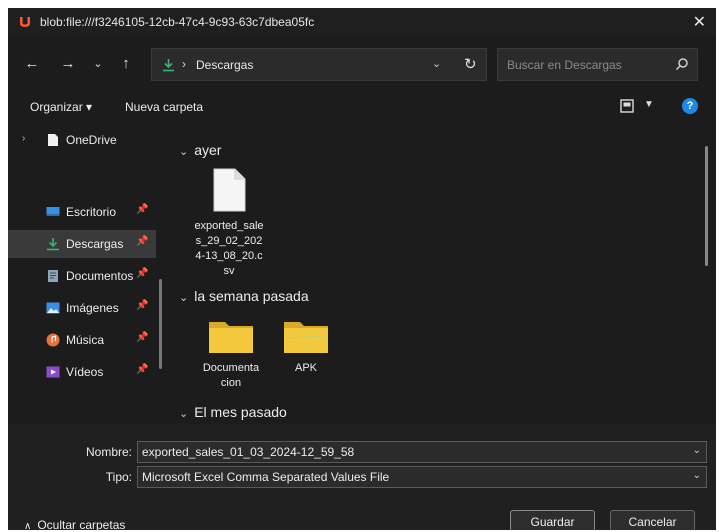  I want to click on organize-menu: Organizar ▾, so click(61, 107).